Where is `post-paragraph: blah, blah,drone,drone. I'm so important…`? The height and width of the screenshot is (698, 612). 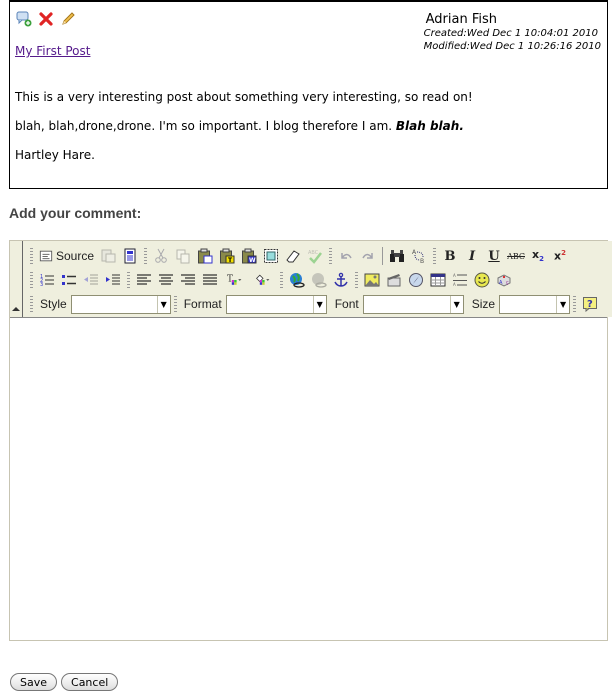 post-paragraph: blah, blah,drone,drone. I'm so important… is located at coordinates (244, 126).